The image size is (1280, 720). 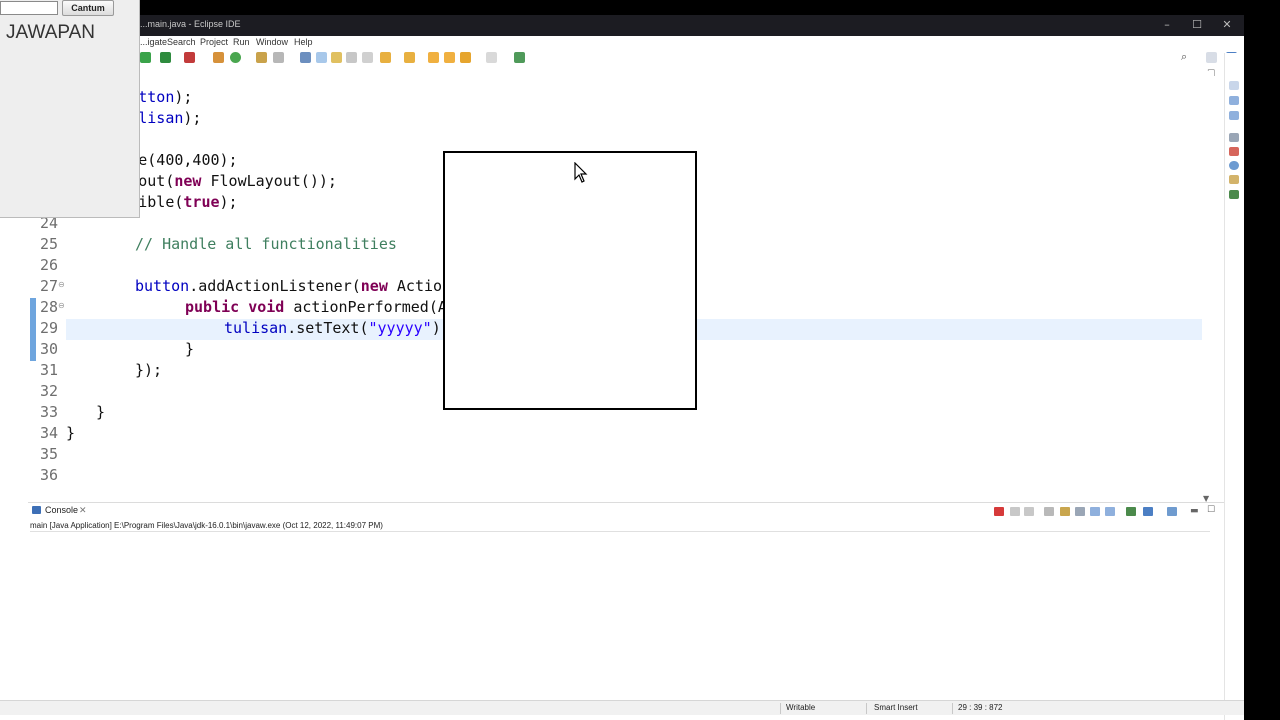 What do you see at coordinates (622, 454) in the screenshot?
I see `code-line: 35` at bounding box center [622, 454].